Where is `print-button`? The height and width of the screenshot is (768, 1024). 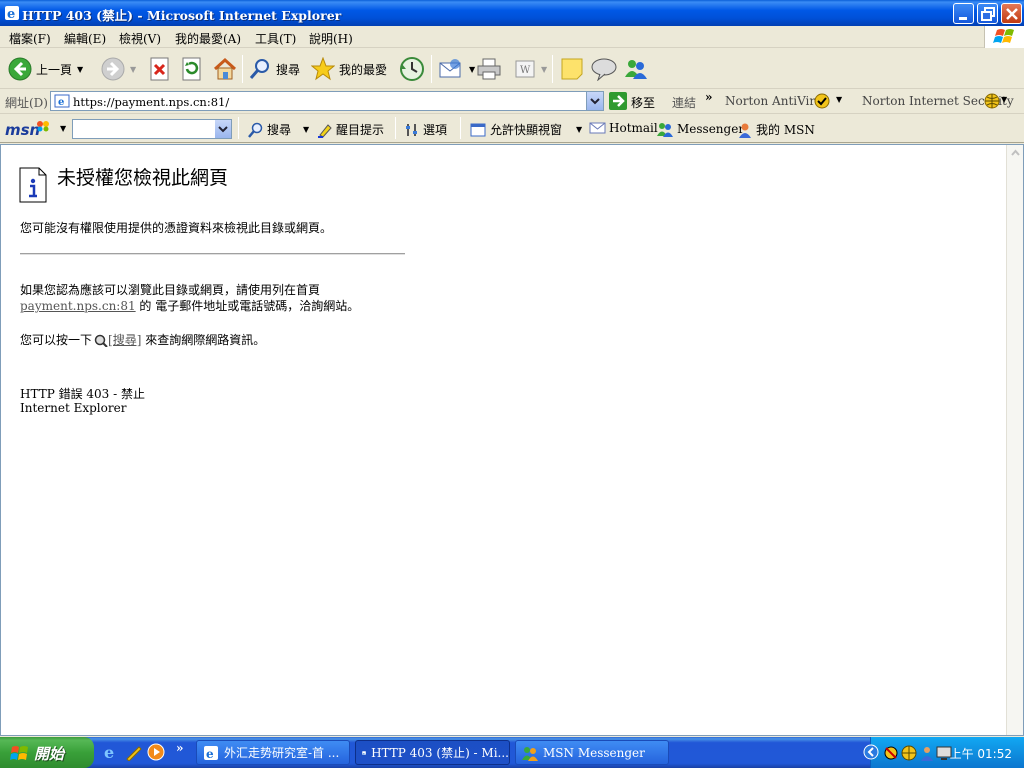
print-button is located at coordinates (489, 69).